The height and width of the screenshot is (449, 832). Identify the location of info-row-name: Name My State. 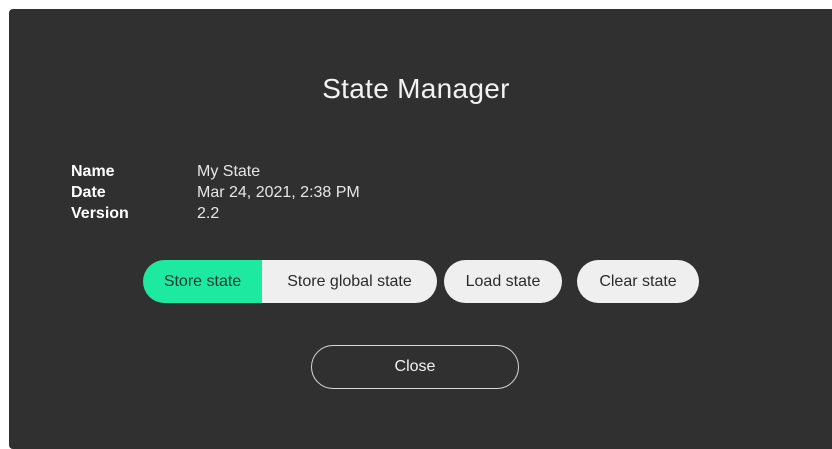
(215, 171).